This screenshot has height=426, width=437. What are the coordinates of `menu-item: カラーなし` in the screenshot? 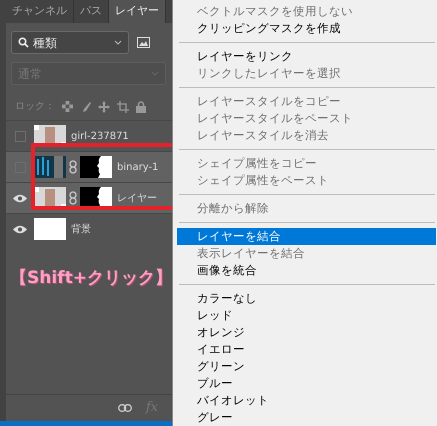 It's located at (306, 298).